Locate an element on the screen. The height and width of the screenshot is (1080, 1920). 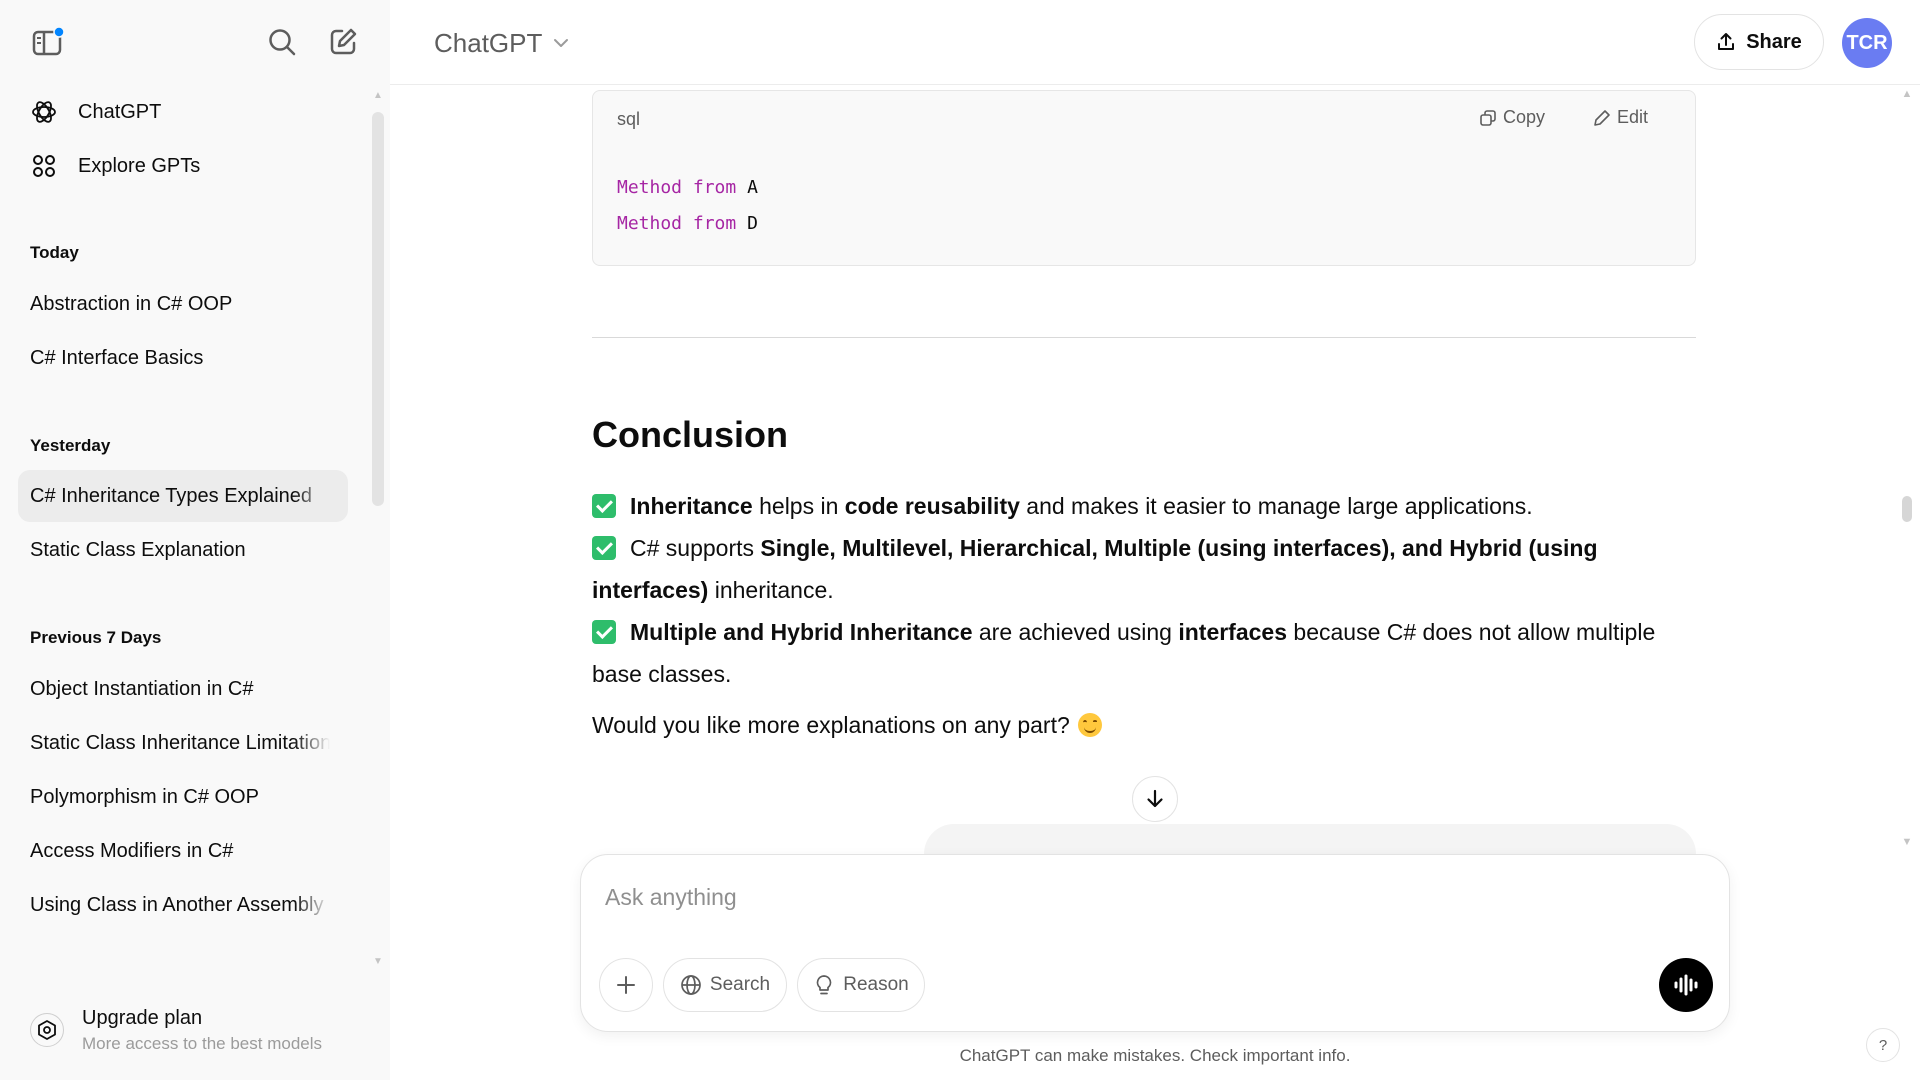
scroll-down-arrow-icon: ▼ is located at coordinates (378, 962).